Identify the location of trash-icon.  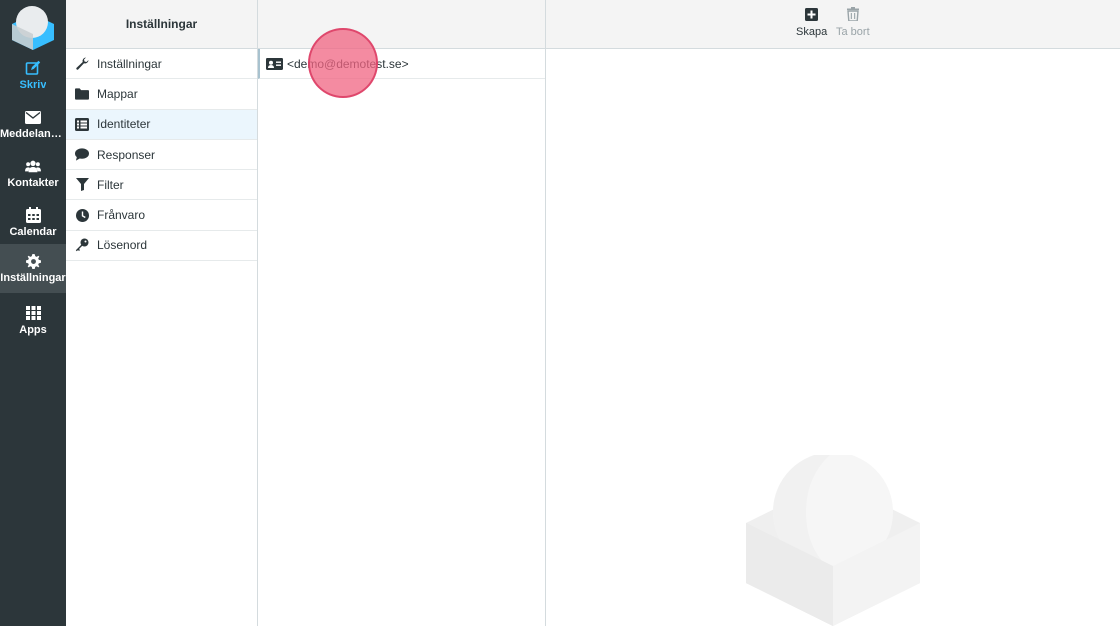
(853, 14).